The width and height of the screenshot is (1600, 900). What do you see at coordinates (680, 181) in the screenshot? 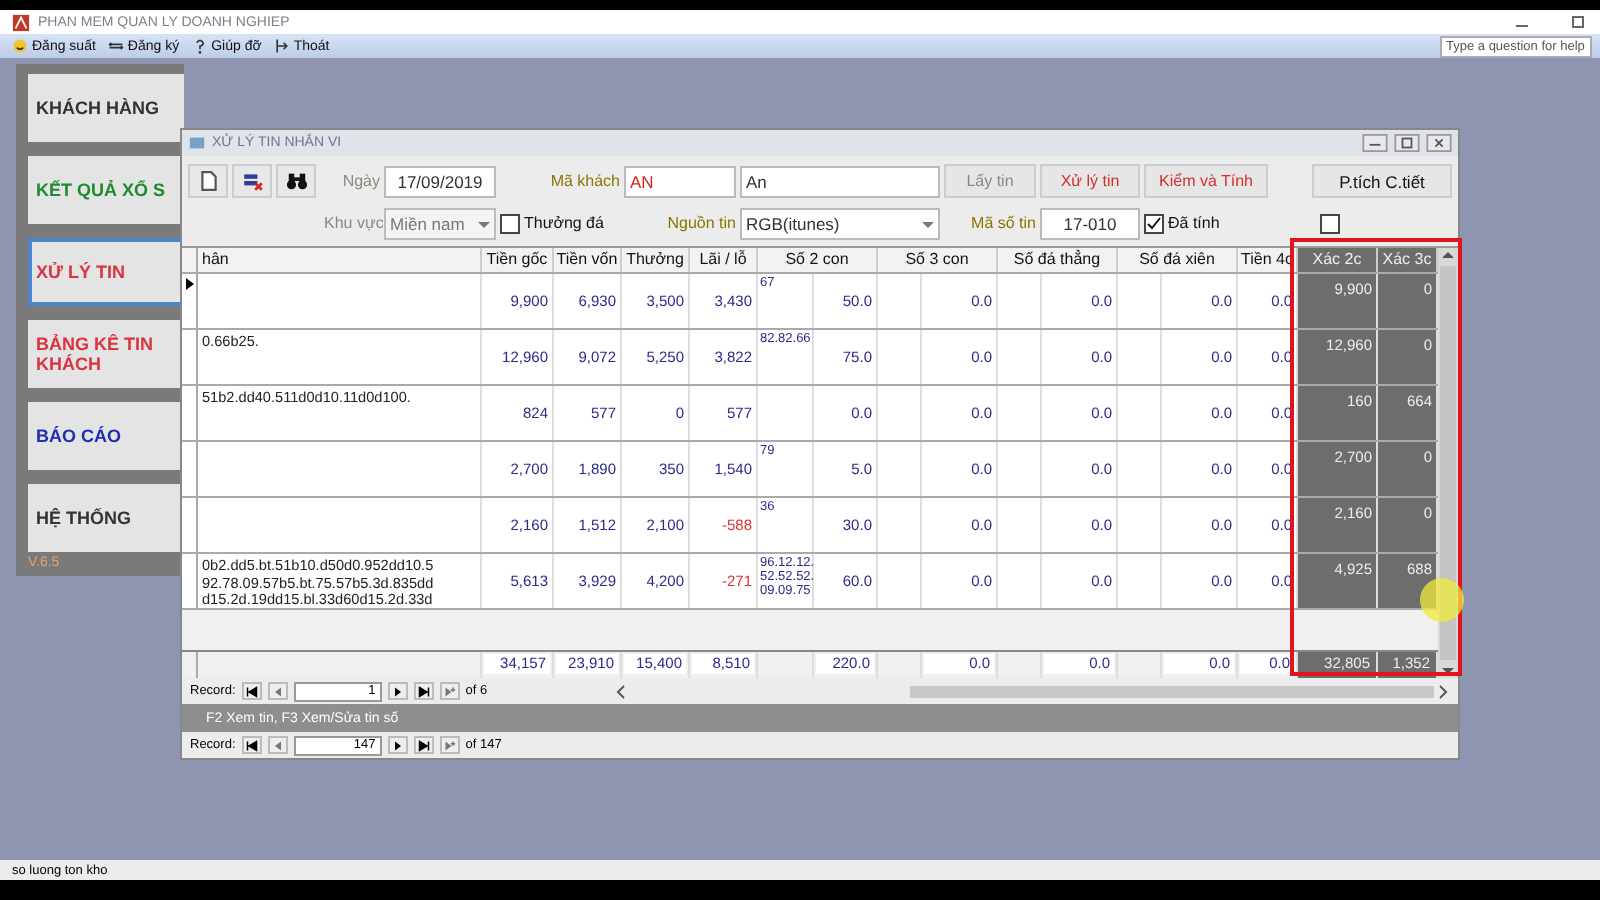
I see `customer-code-field: AN` at bounding box center [680, 181].